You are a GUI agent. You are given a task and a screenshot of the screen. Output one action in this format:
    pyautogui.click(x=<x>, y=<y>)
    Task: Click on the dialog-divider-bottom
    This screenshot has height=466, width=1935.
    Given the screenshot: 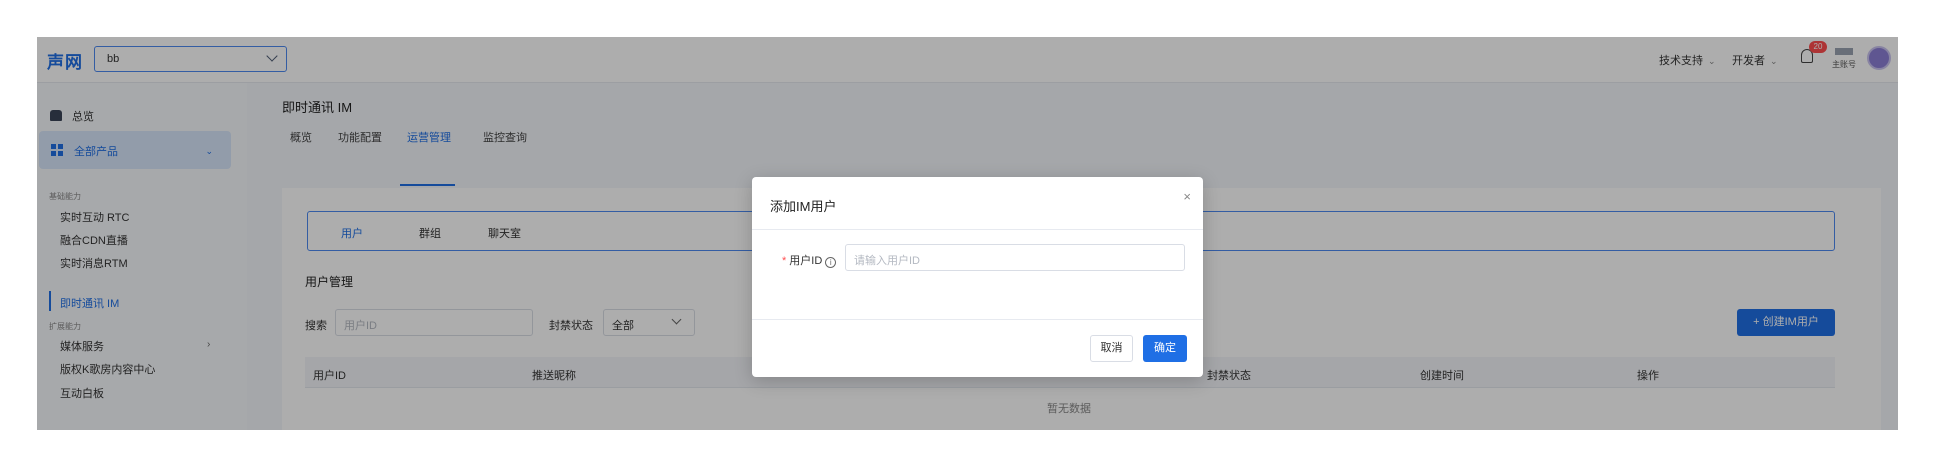 What is the action you would take?
    pyautogui.click(x=977, y=319)
    